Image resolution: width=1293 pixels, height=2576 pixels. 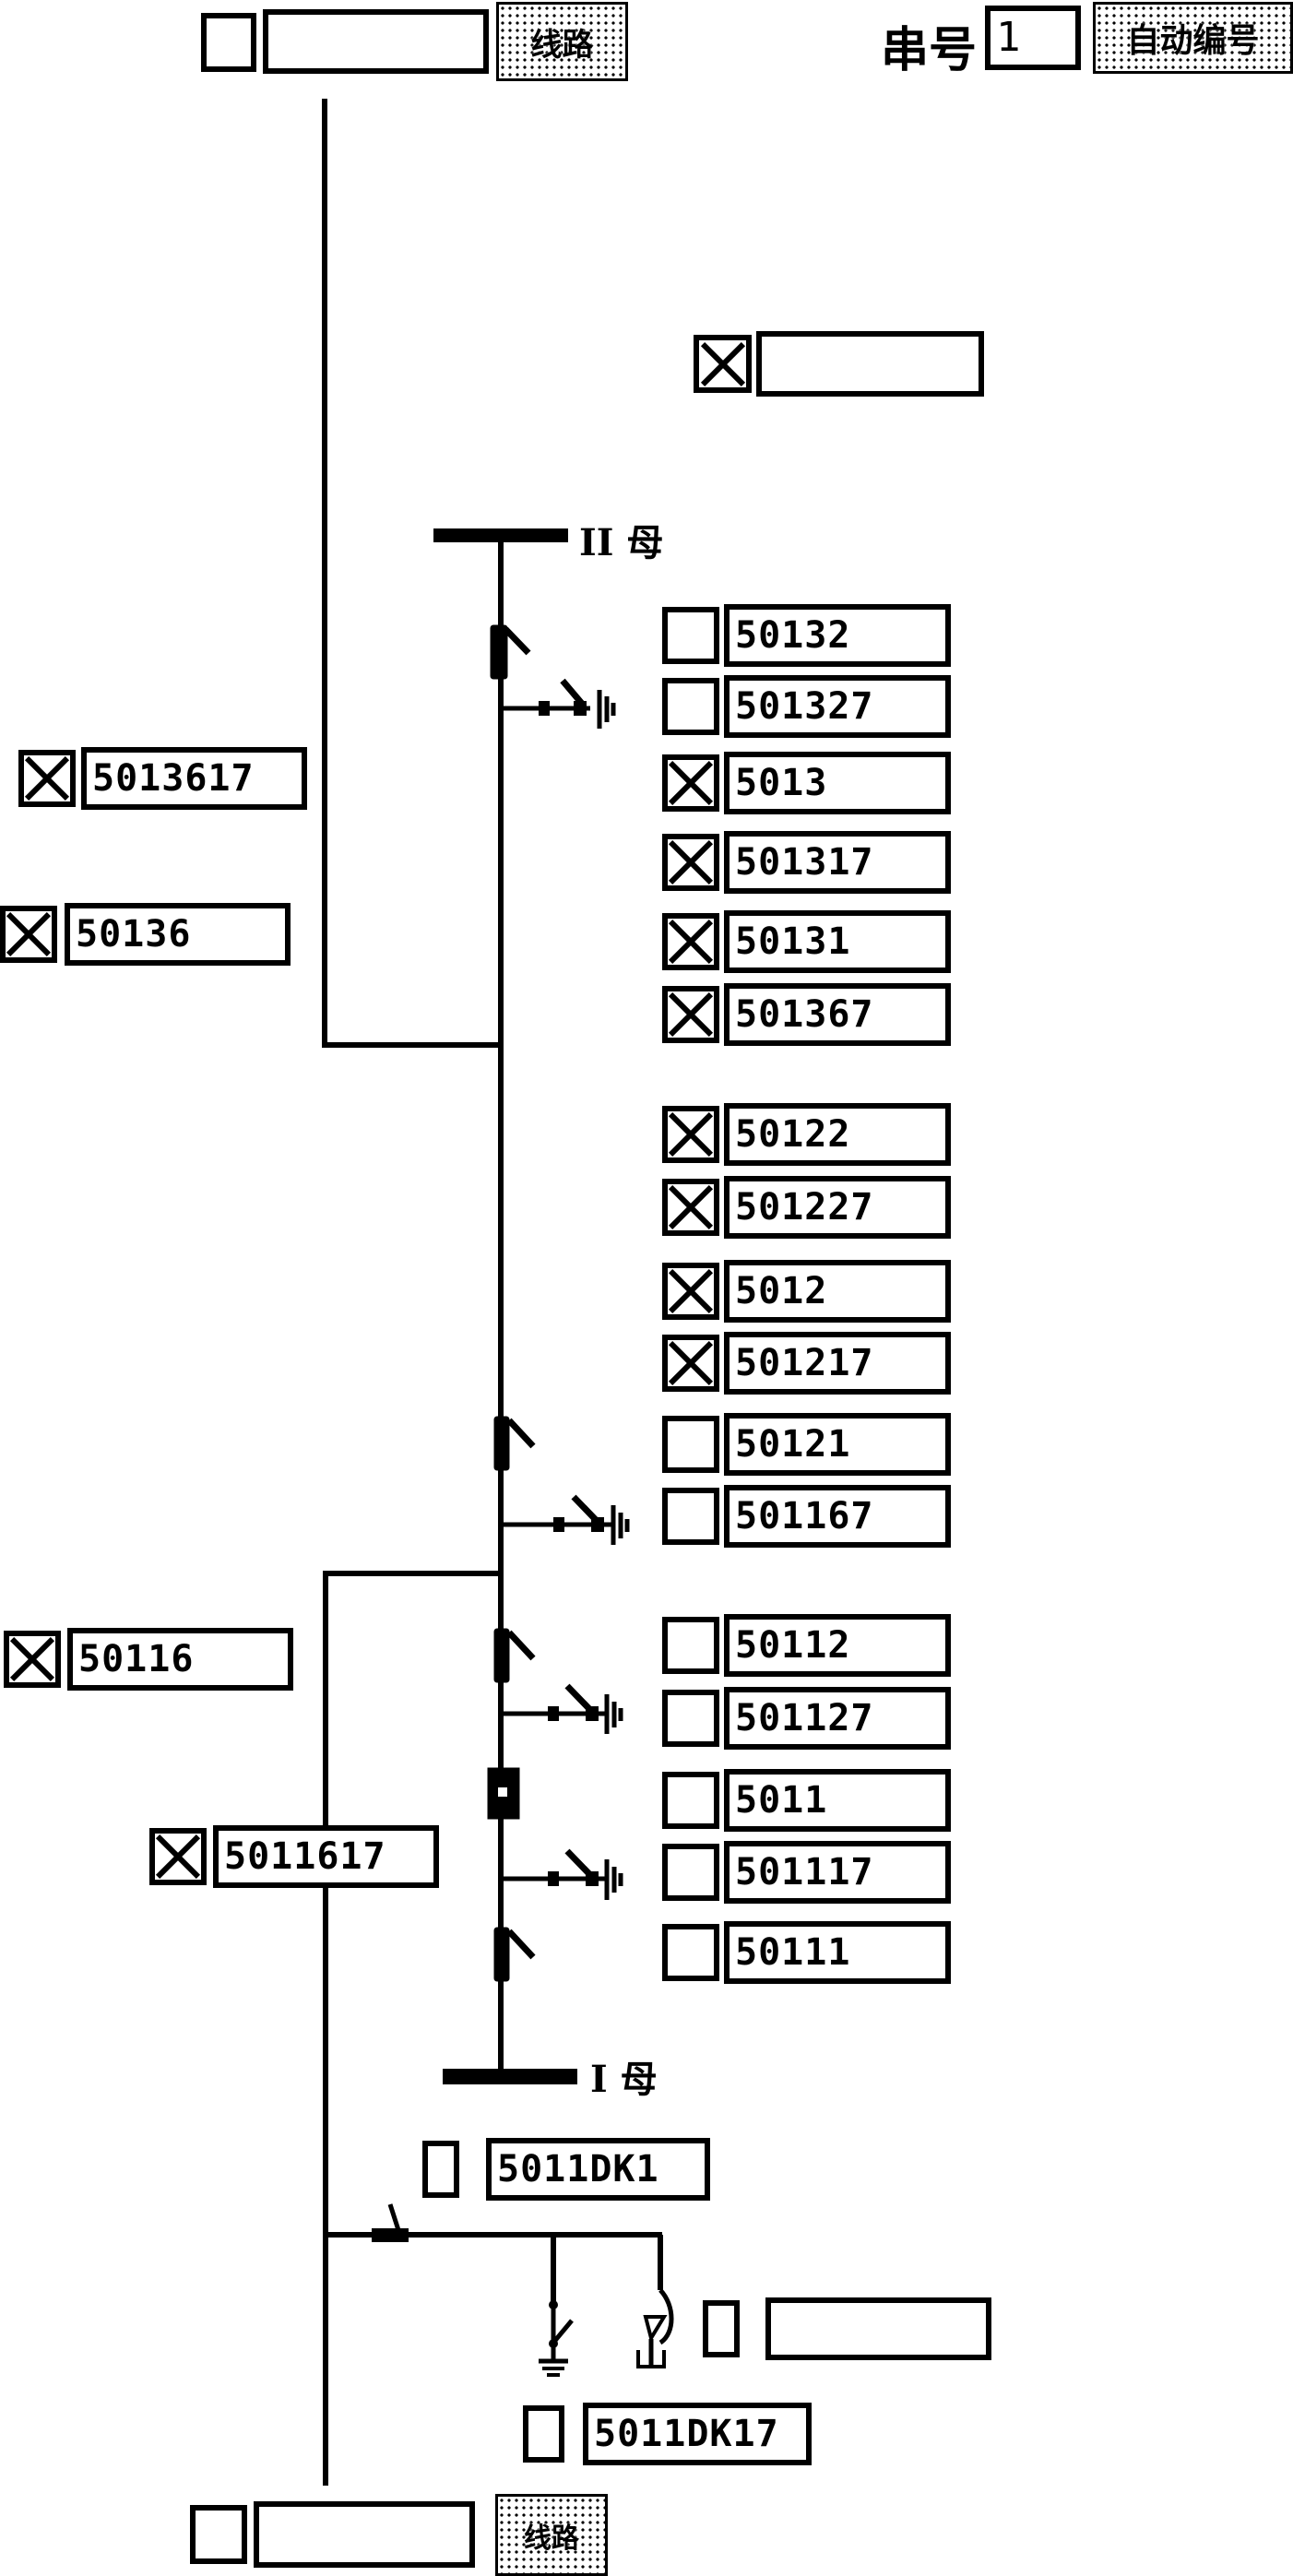 What do you see at coordinates (558, 703) in the screenshot?
I see `earth-switch-501327-icon` at bounding box center [558, 703].